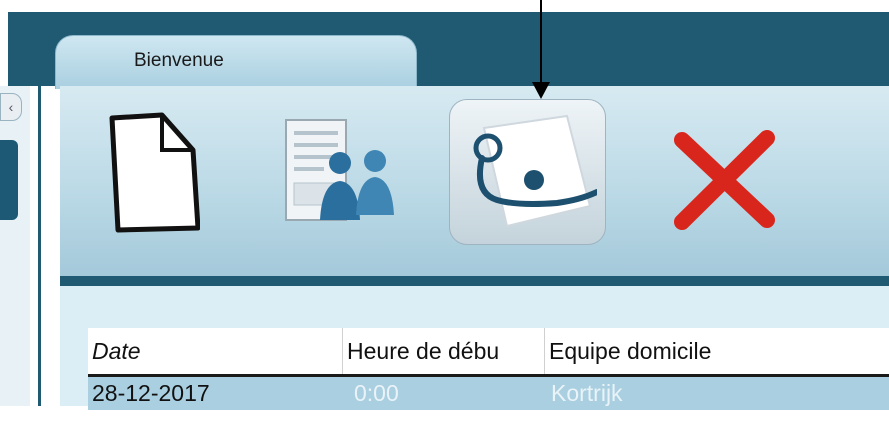  I want to click on toolbar-border, so click(474, 281).